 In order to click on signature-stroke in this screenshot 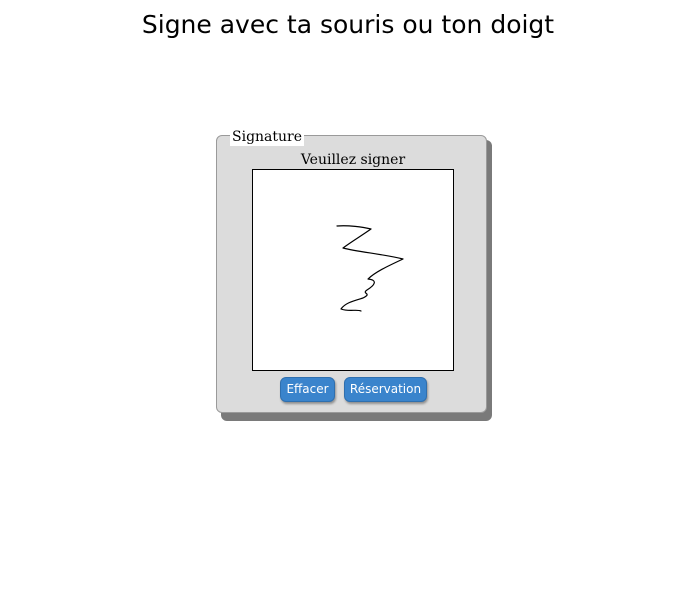, I will do `click(370, 268)`.